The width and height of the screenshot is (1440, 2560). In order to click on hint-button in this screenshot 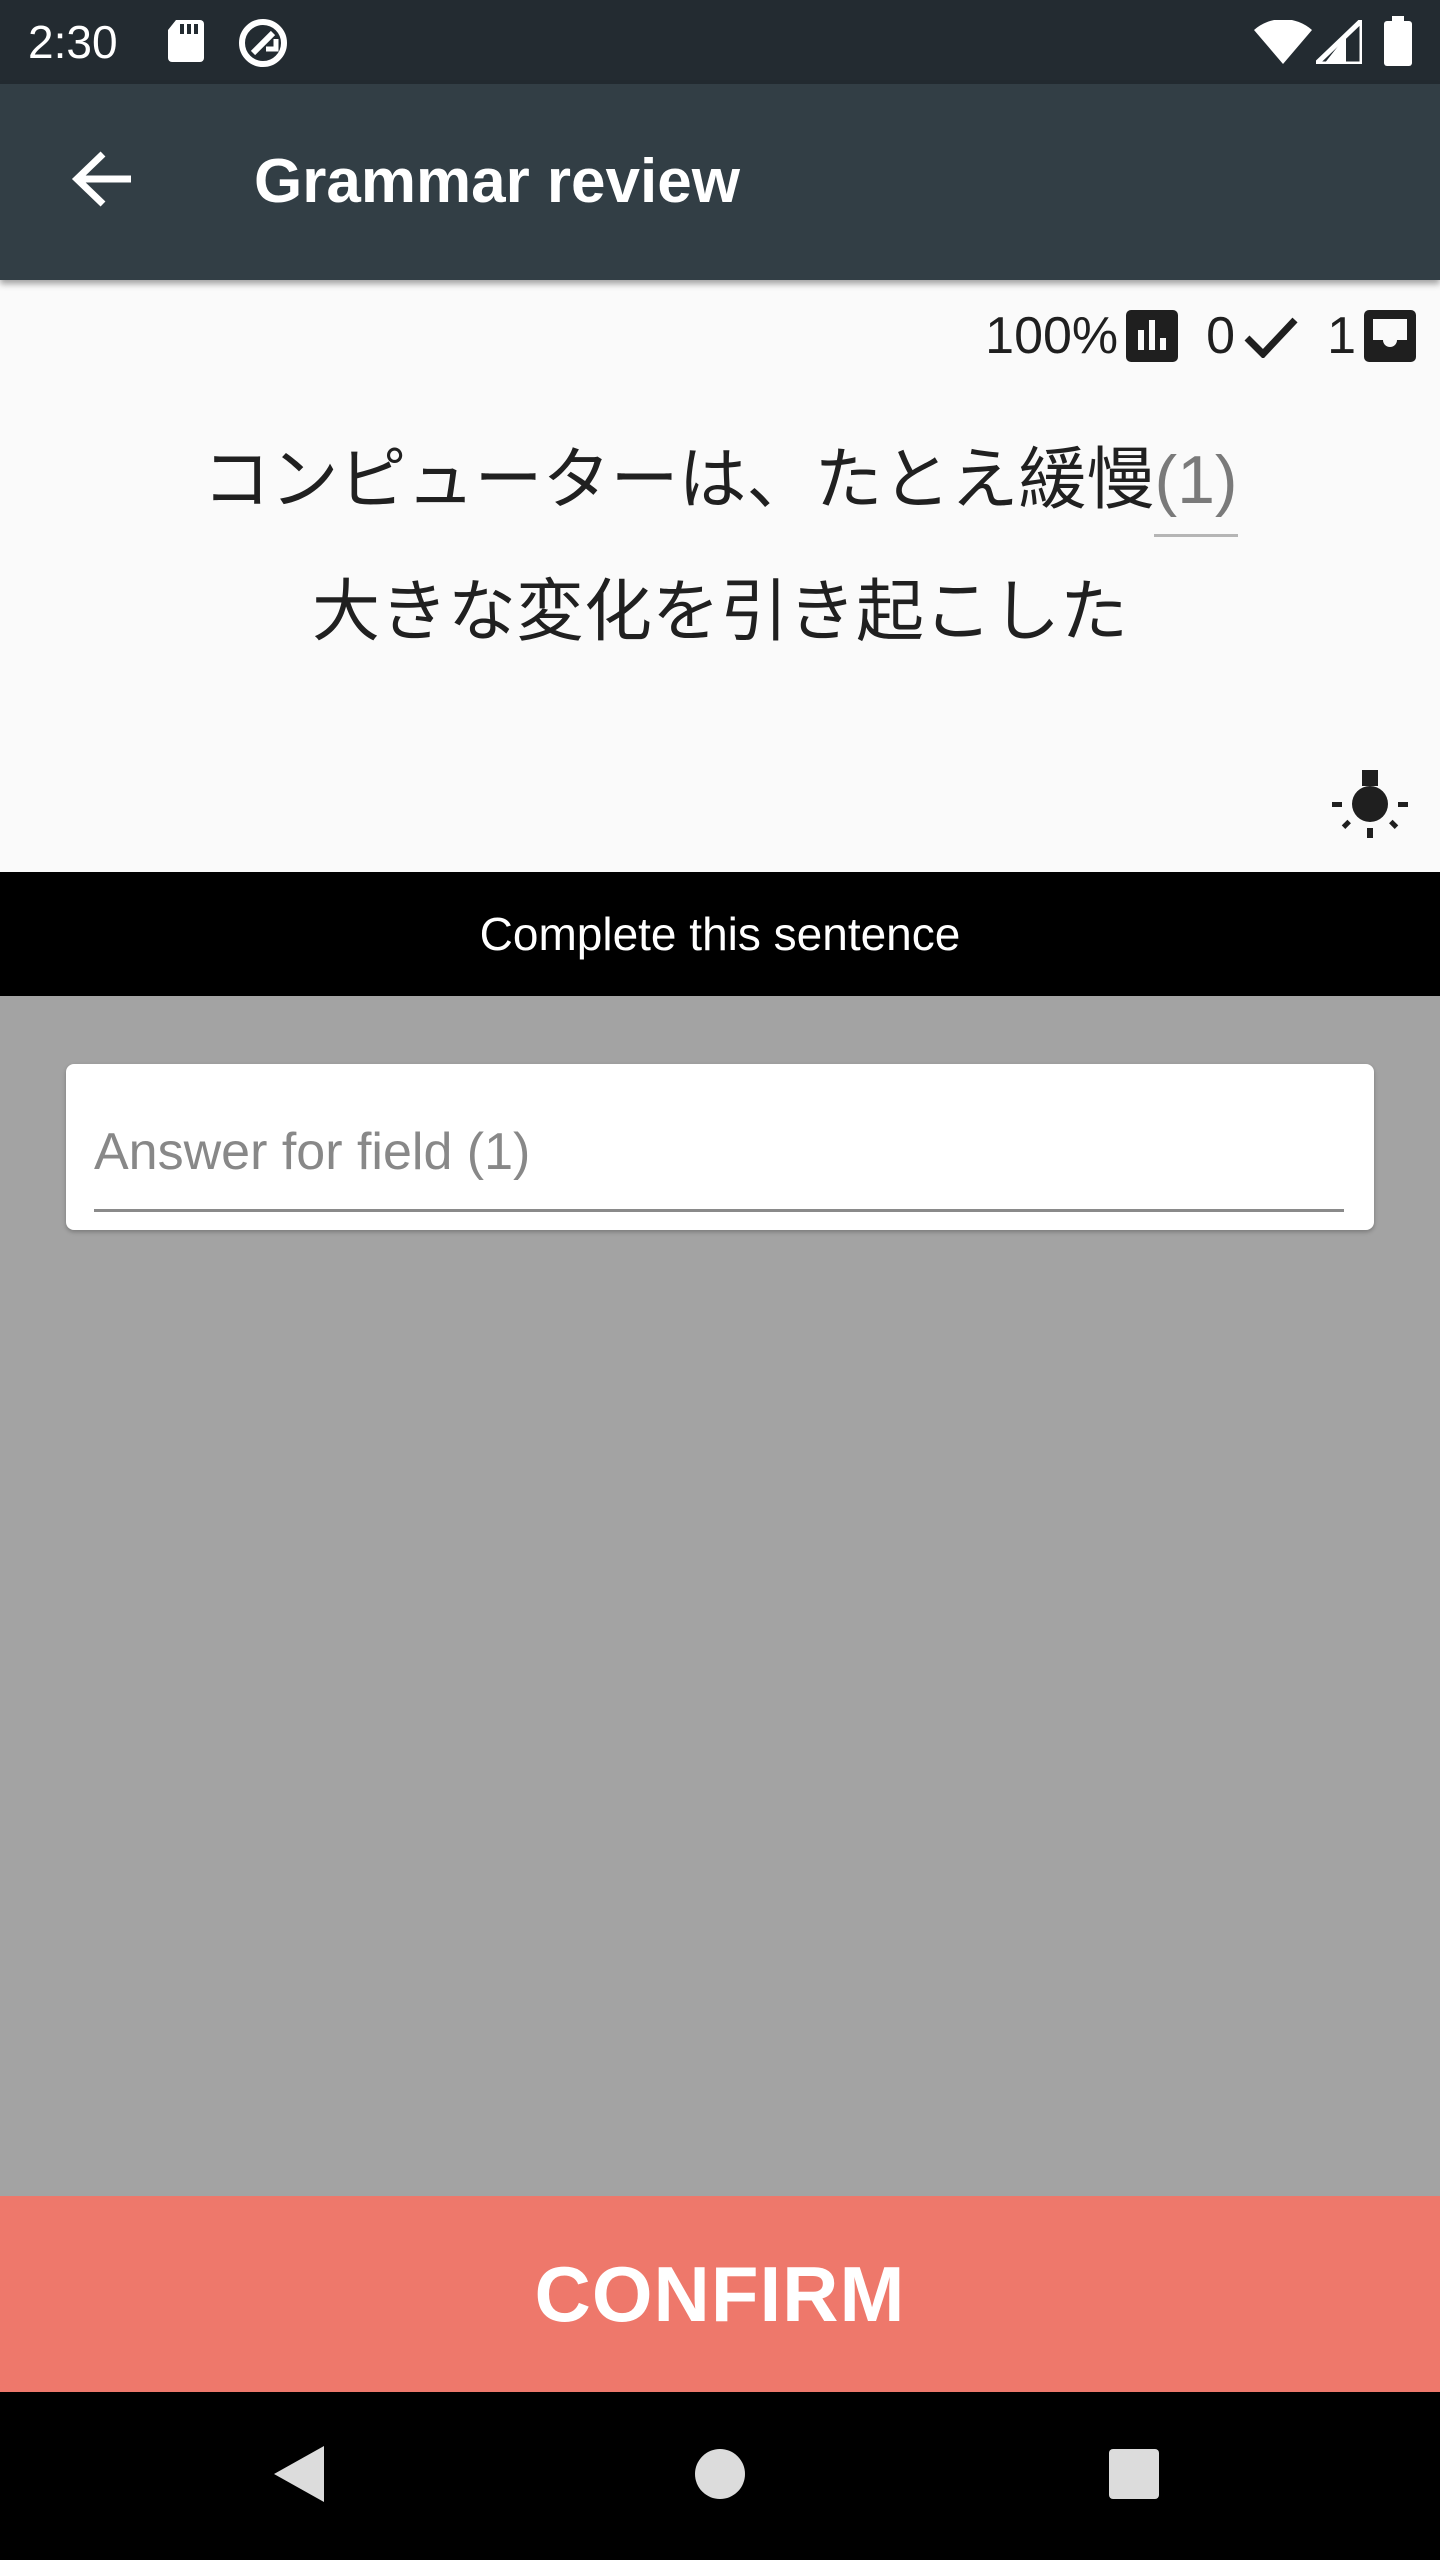, I will do `click(1370, 808)`.